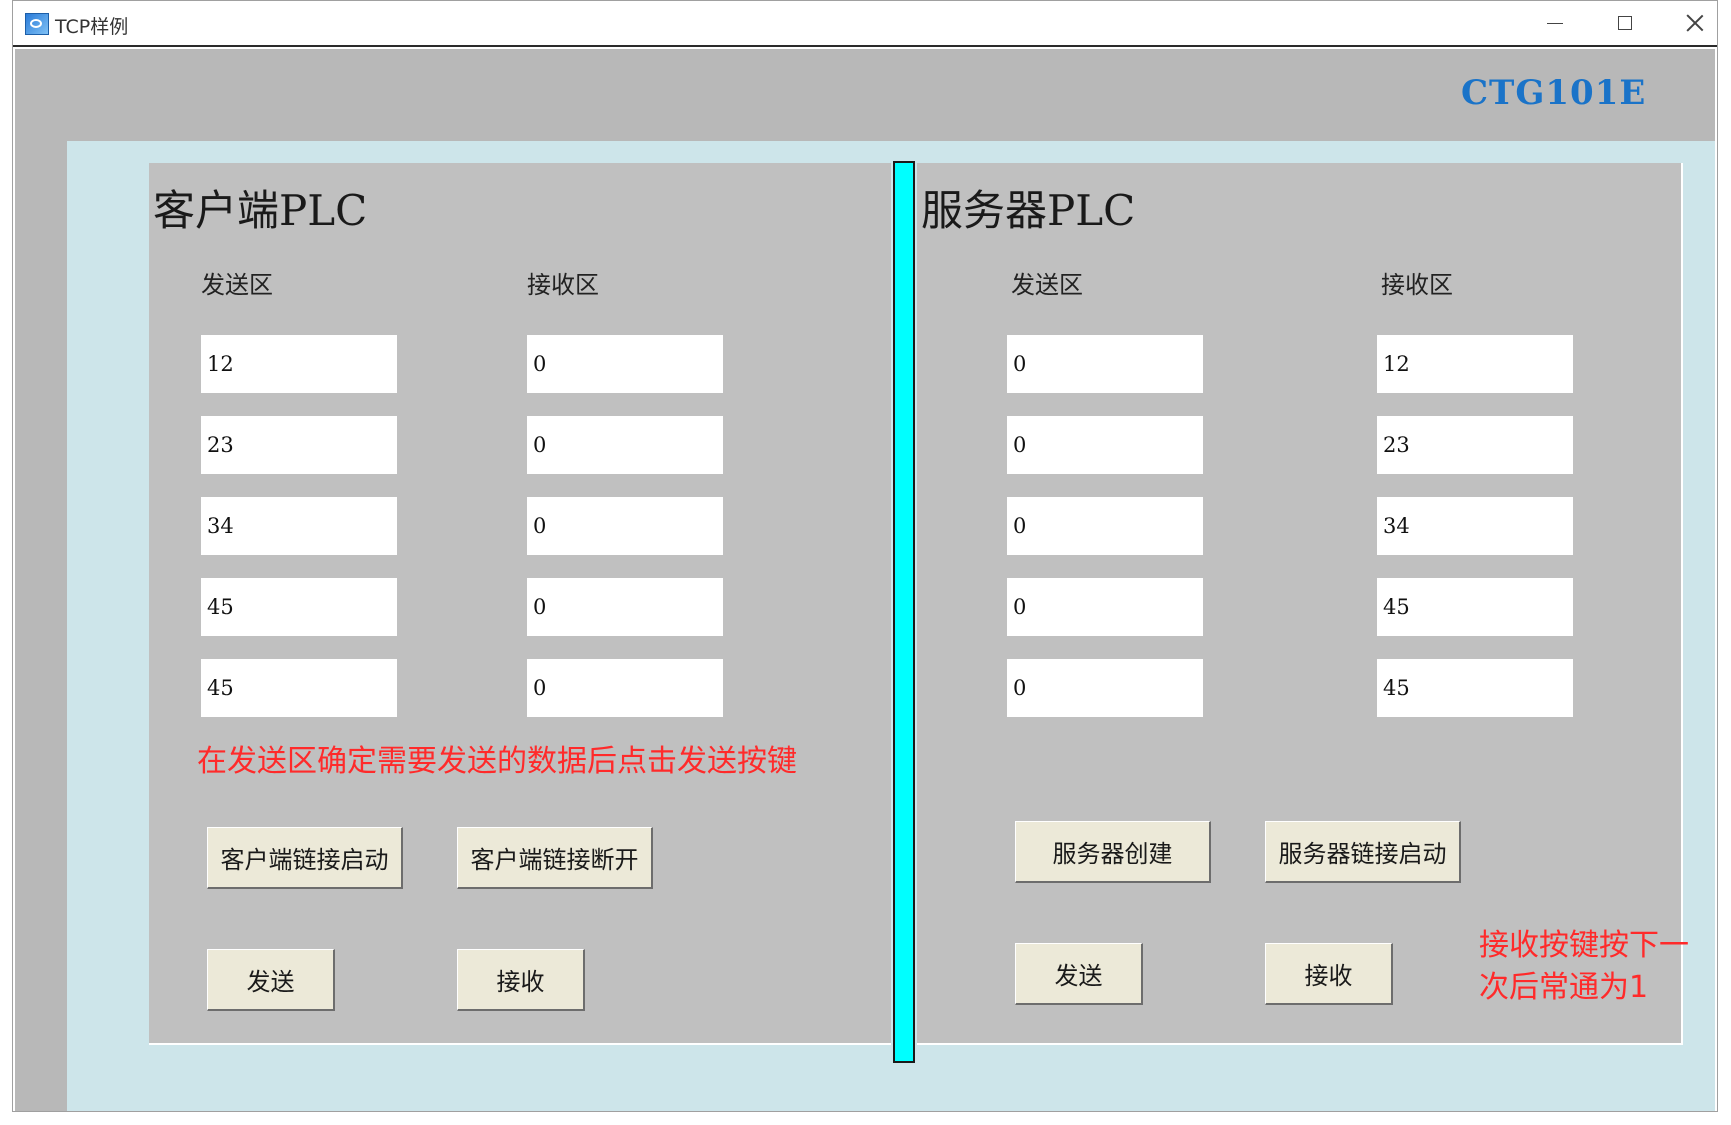 The width and height of the screenshot is (1731, 1125). I want to click on minimize-icon, so click(1555, 23).